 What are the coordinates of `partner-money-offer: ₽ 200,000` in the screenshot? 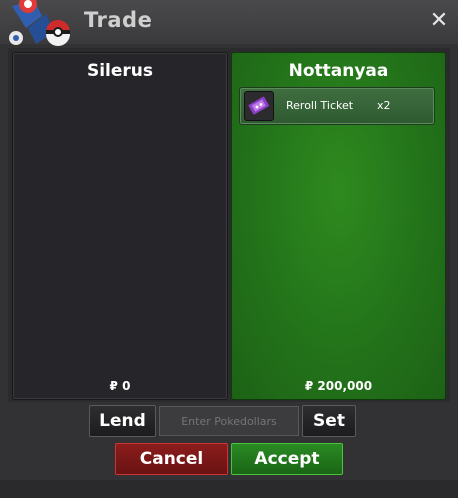 It's located at (338, 386).